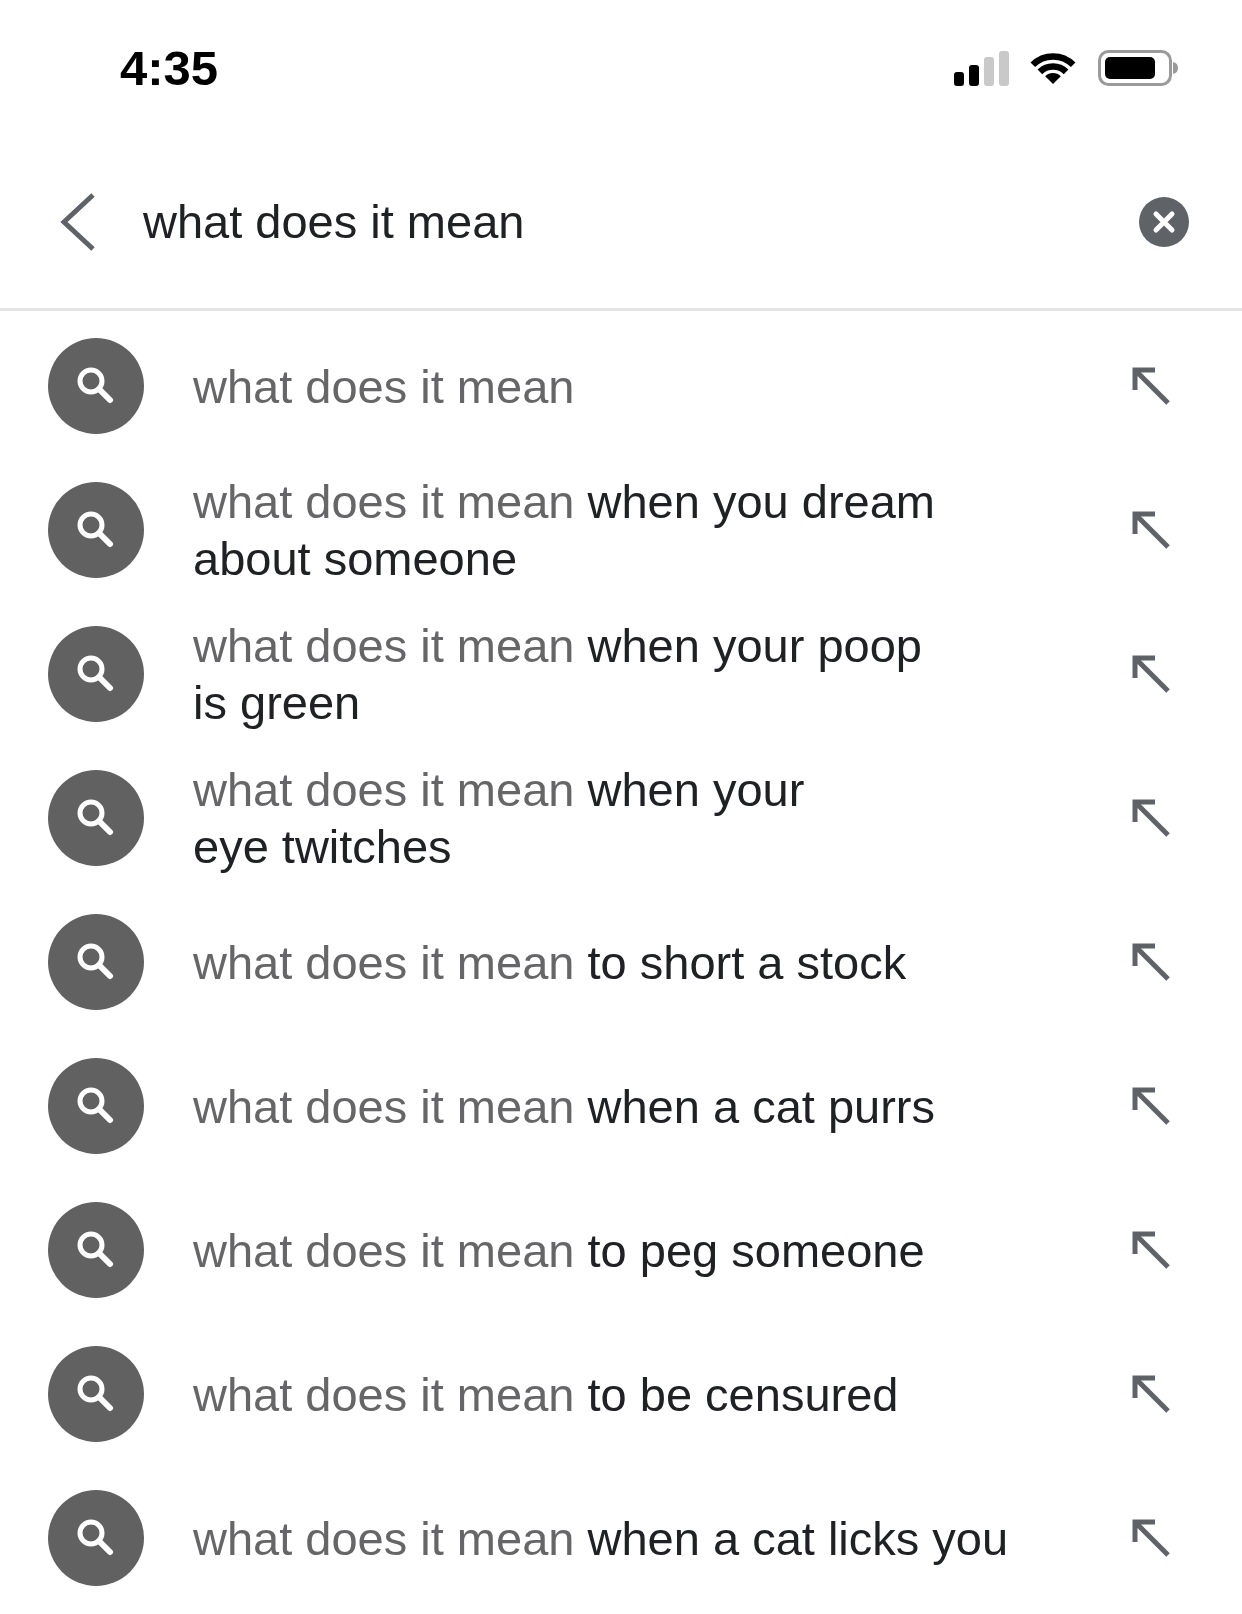 The width and height of the screenshot is (1242, 1614). Describe the element at coordinates (1164, 222) in the screenshot. I see `clear-icon` at that location.